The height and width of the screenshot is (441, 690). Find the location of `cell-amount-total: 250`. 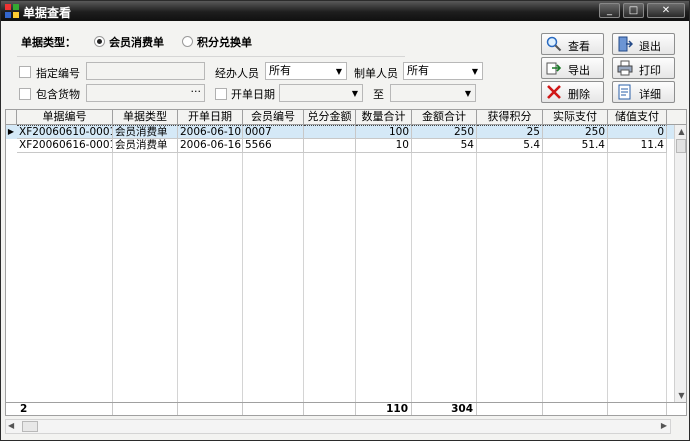

cell-amount-total: 250 is located at coordinates (444, 132).